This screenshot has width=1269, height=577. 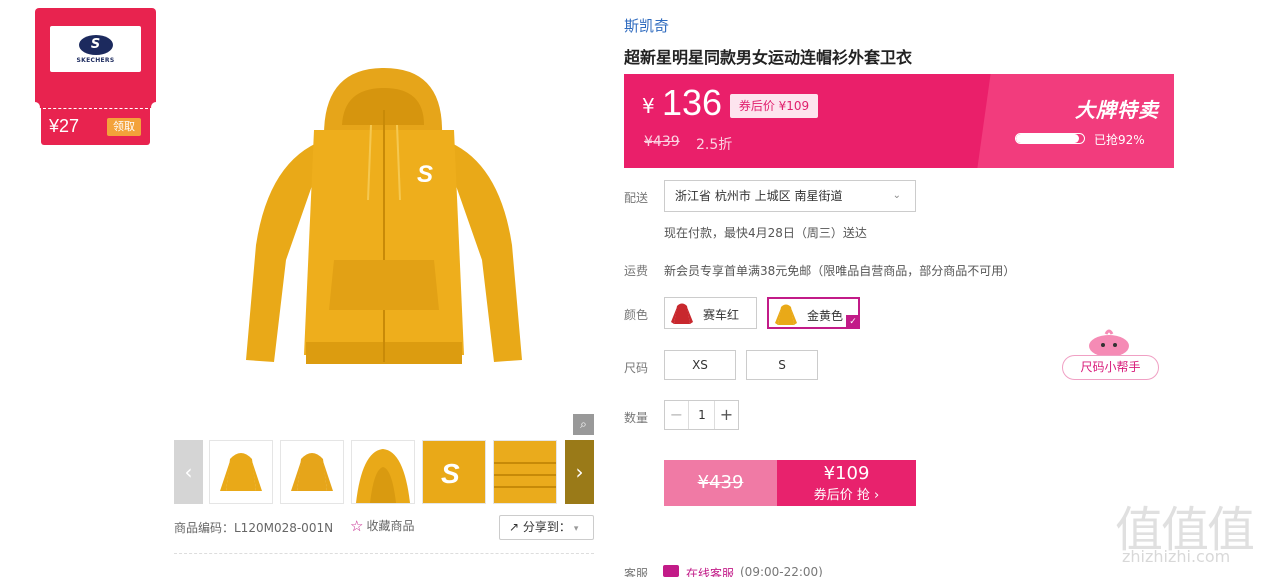 I want to click on sold-progress-fill, so click(x=1047, y=138).